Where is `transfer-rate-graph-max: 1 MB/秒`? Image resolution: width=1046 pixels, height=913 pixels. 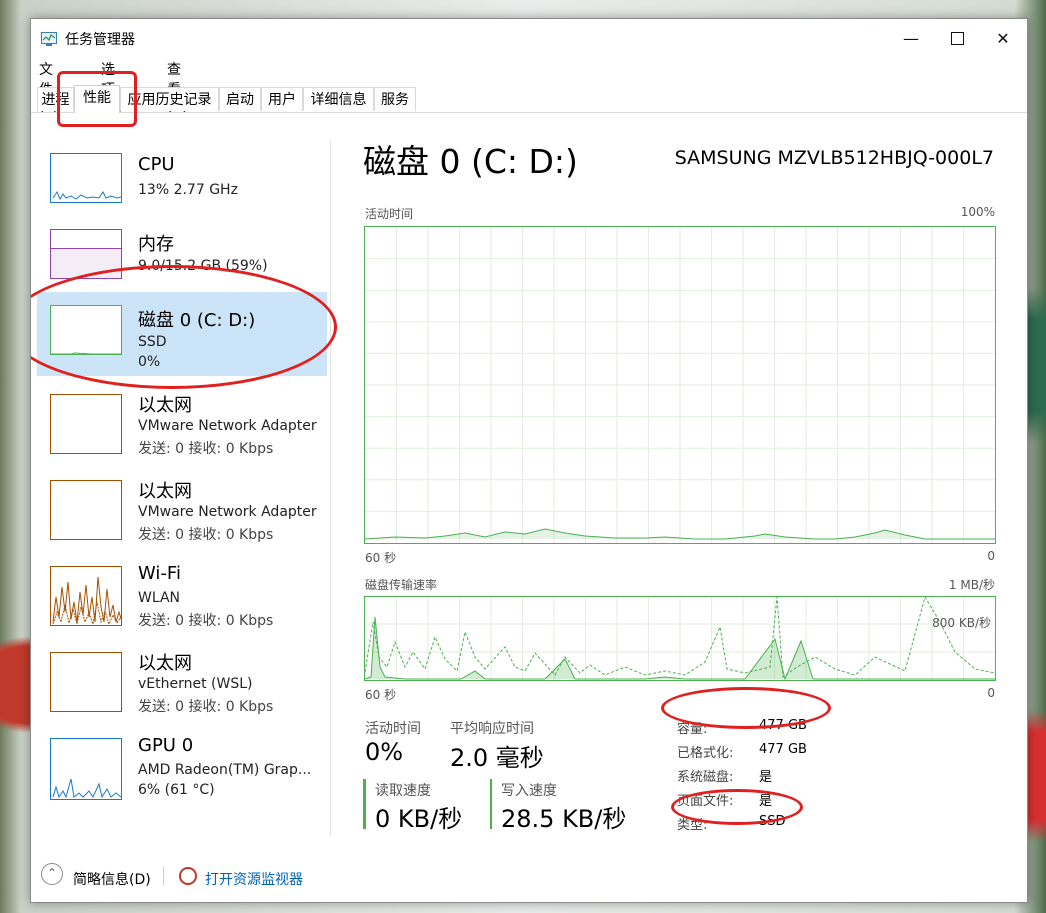
transfer-rate-graph-max: 1 MB/秒 is located at coordinates (971, 585).